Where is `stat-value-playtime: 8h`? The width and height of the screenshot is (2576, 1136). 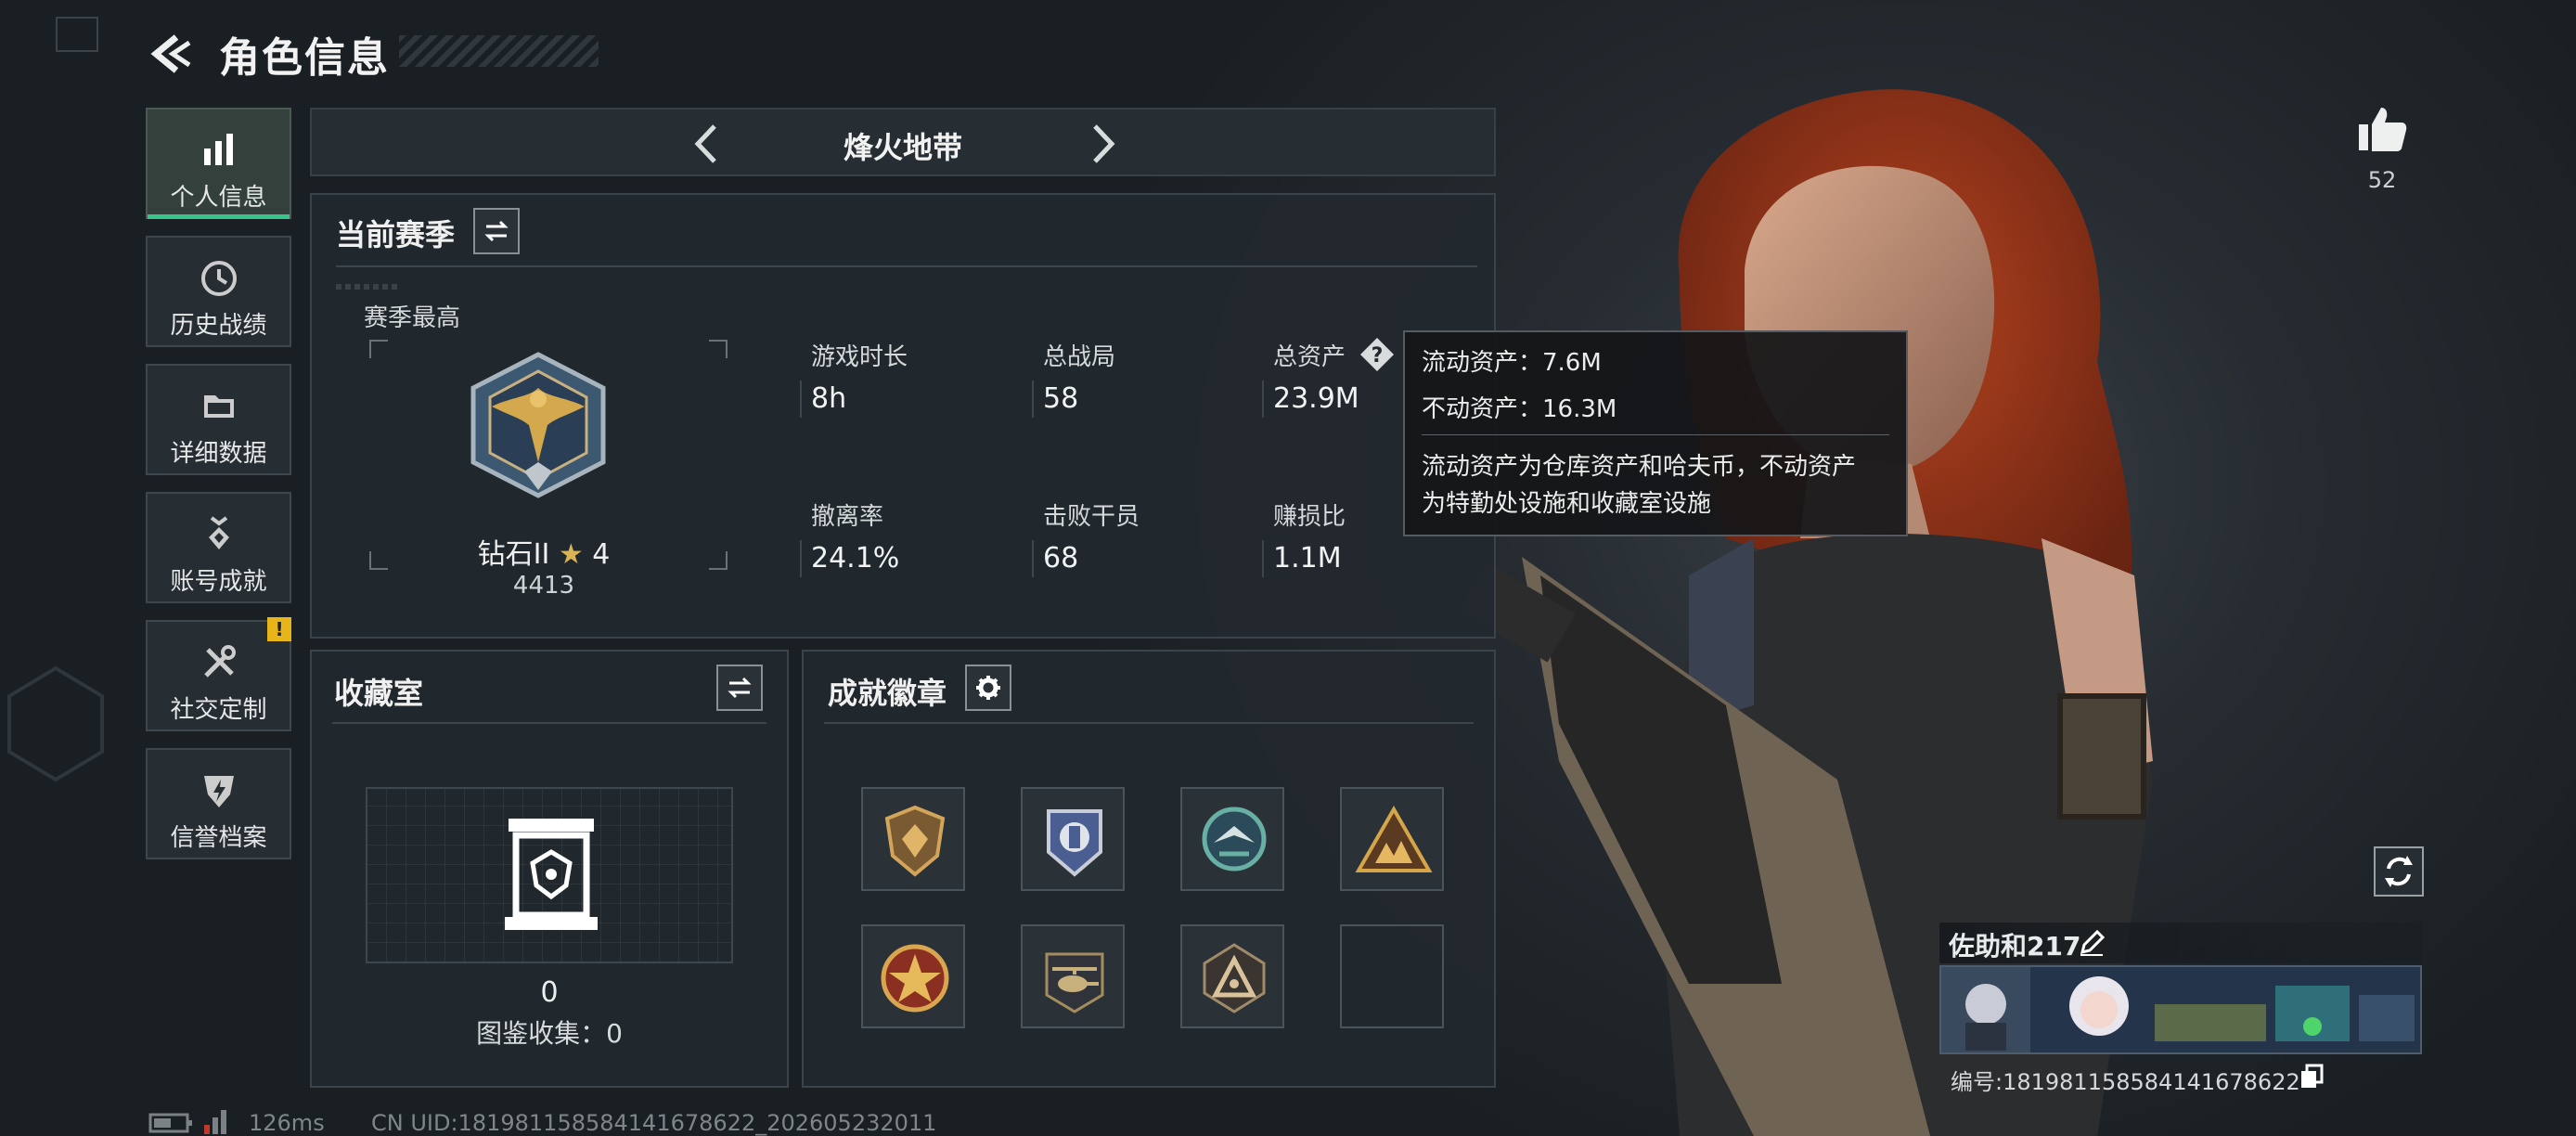 stat-value-playtime: 8h is located at coordinates (829, 398).